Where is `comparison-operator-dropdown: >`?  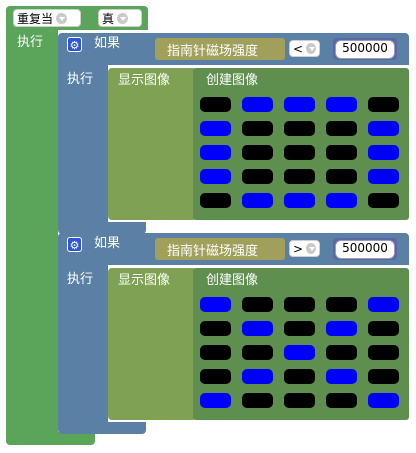 comparison-operator-dropdown: > is located at coordinates (304, 248).